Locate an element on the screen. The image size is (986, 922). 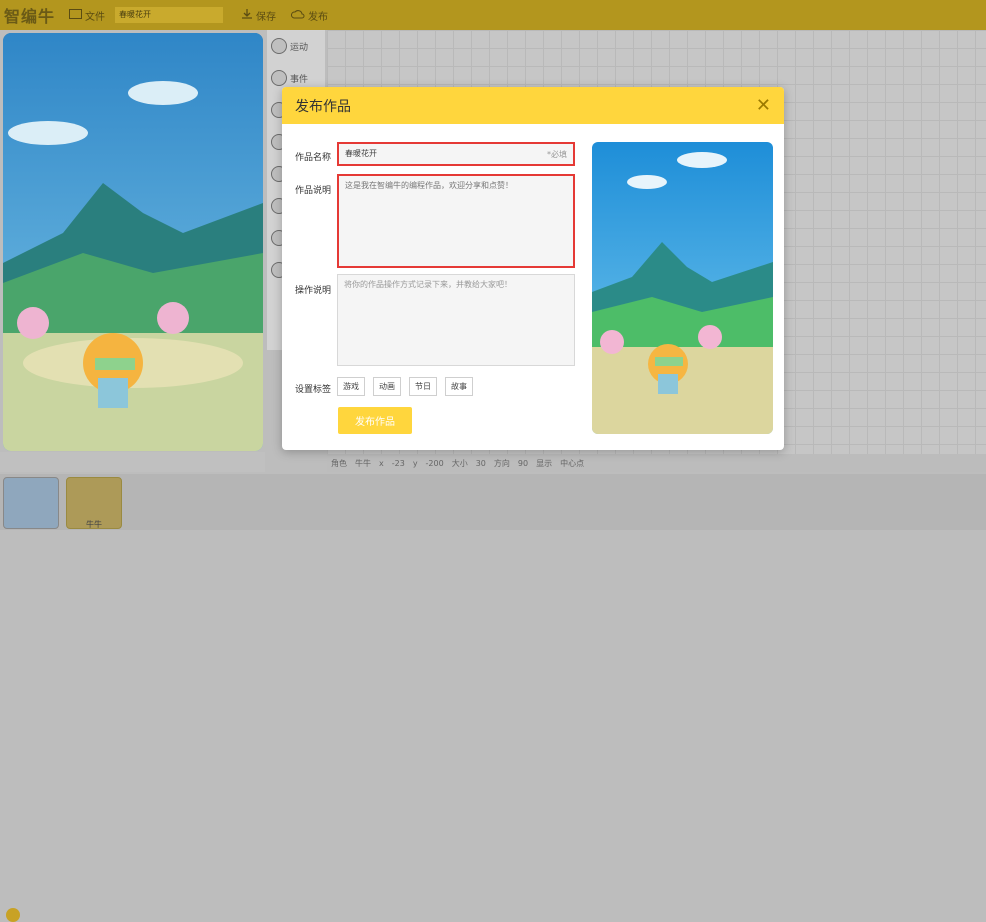
project-name-value: 春暖花开 is located at coordinates (361, 153).